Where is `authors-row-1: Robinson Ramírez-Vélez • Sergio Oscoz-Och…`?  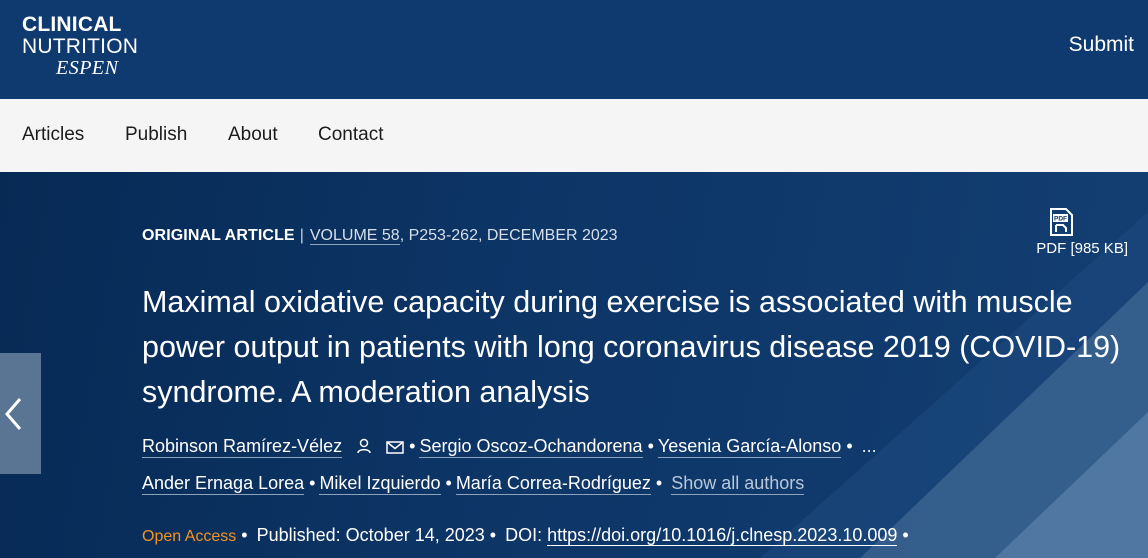 authors-row-1: Robinson Ramírez-Vélez • Sergio Oscoz-Och… is located at coordinates (509, 447).